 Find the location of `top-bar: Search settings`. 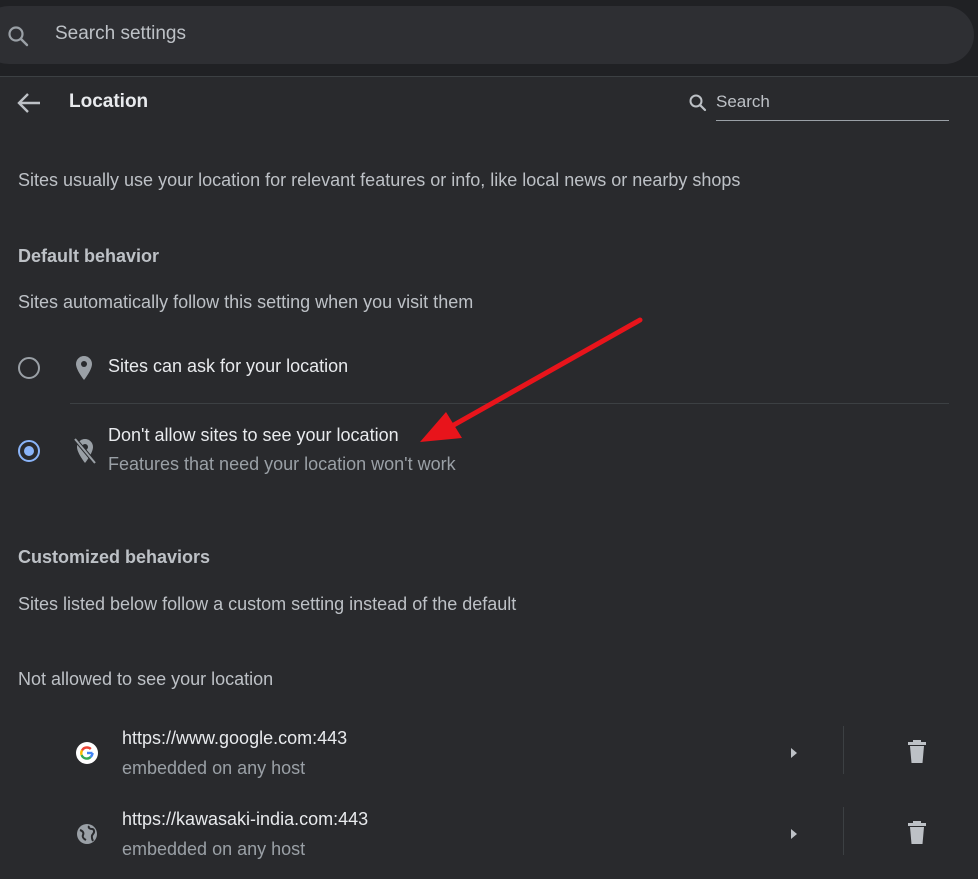

top-bar: Search settings is located at coordinates (489, 38).